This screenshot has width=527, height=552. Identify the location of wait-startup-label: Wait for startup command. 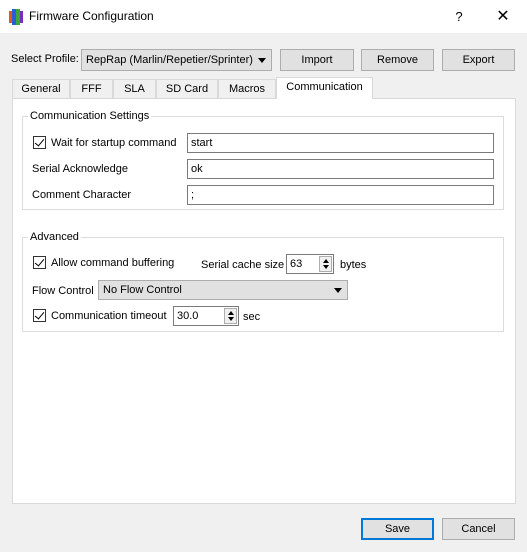
(114, 142).